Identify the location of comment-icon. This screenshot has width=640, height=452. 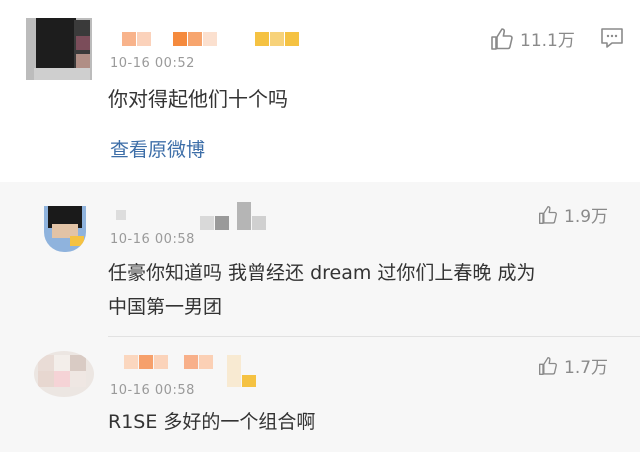
(612, 38).